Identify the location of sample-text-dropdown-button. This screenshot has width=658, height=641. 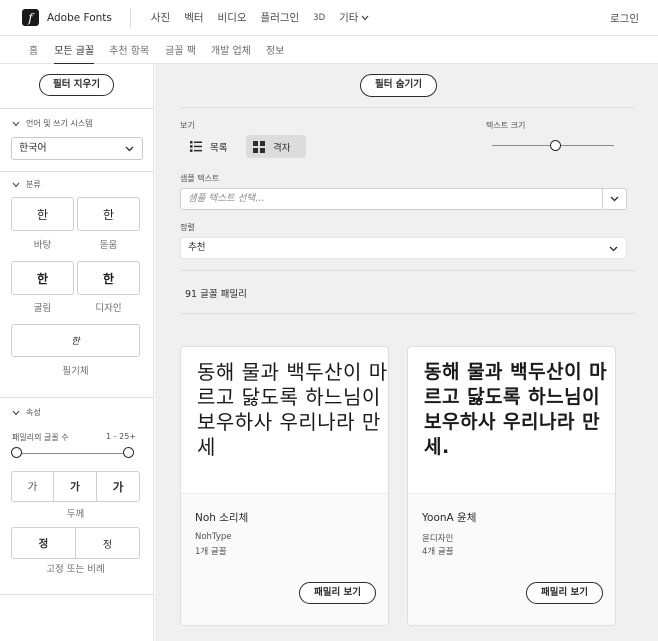
(614, 199).